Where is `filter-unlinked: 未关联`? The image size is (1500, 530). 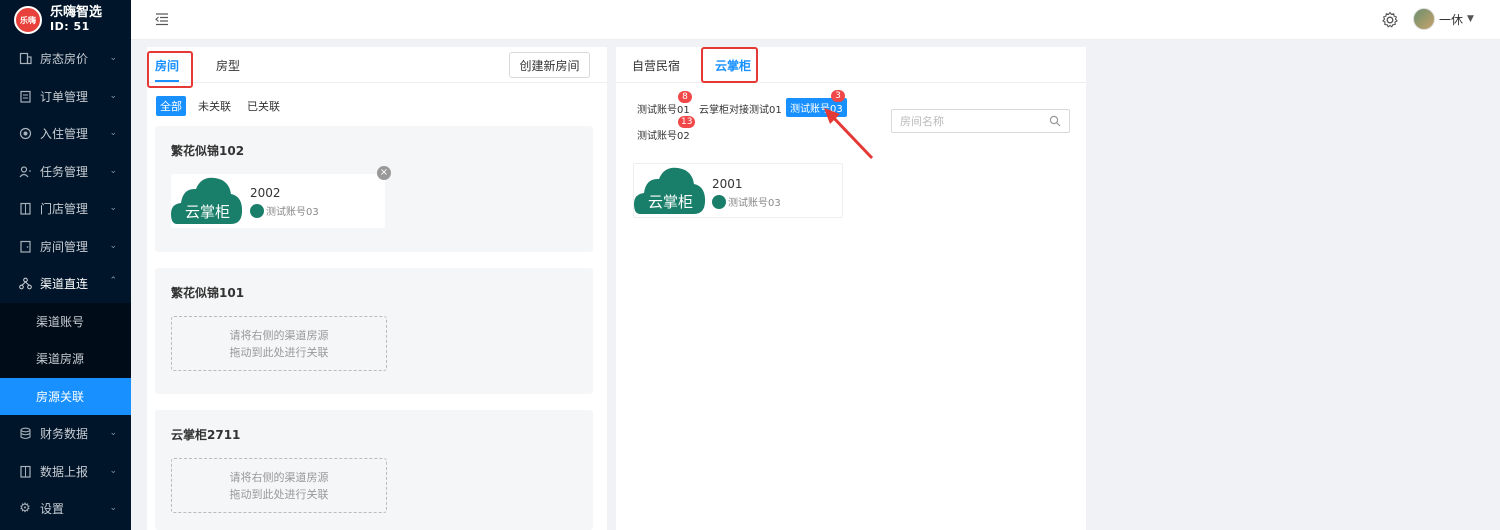
filter-unlinked: 未关联 is located at coordinates (214, 106).